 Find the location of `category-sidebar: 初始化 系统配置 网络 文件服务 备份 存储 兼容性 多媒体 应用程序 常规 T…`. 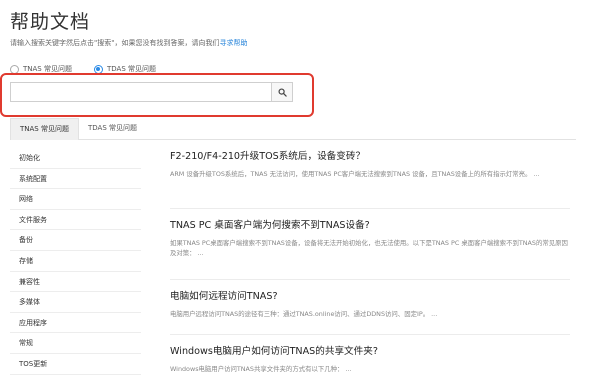

category-sidebar: 初始化 系统配置 网络 文件服务 备份 存储 兼容性 多媒体 应用程序 常规 T… is located at coordinates (75, 261).